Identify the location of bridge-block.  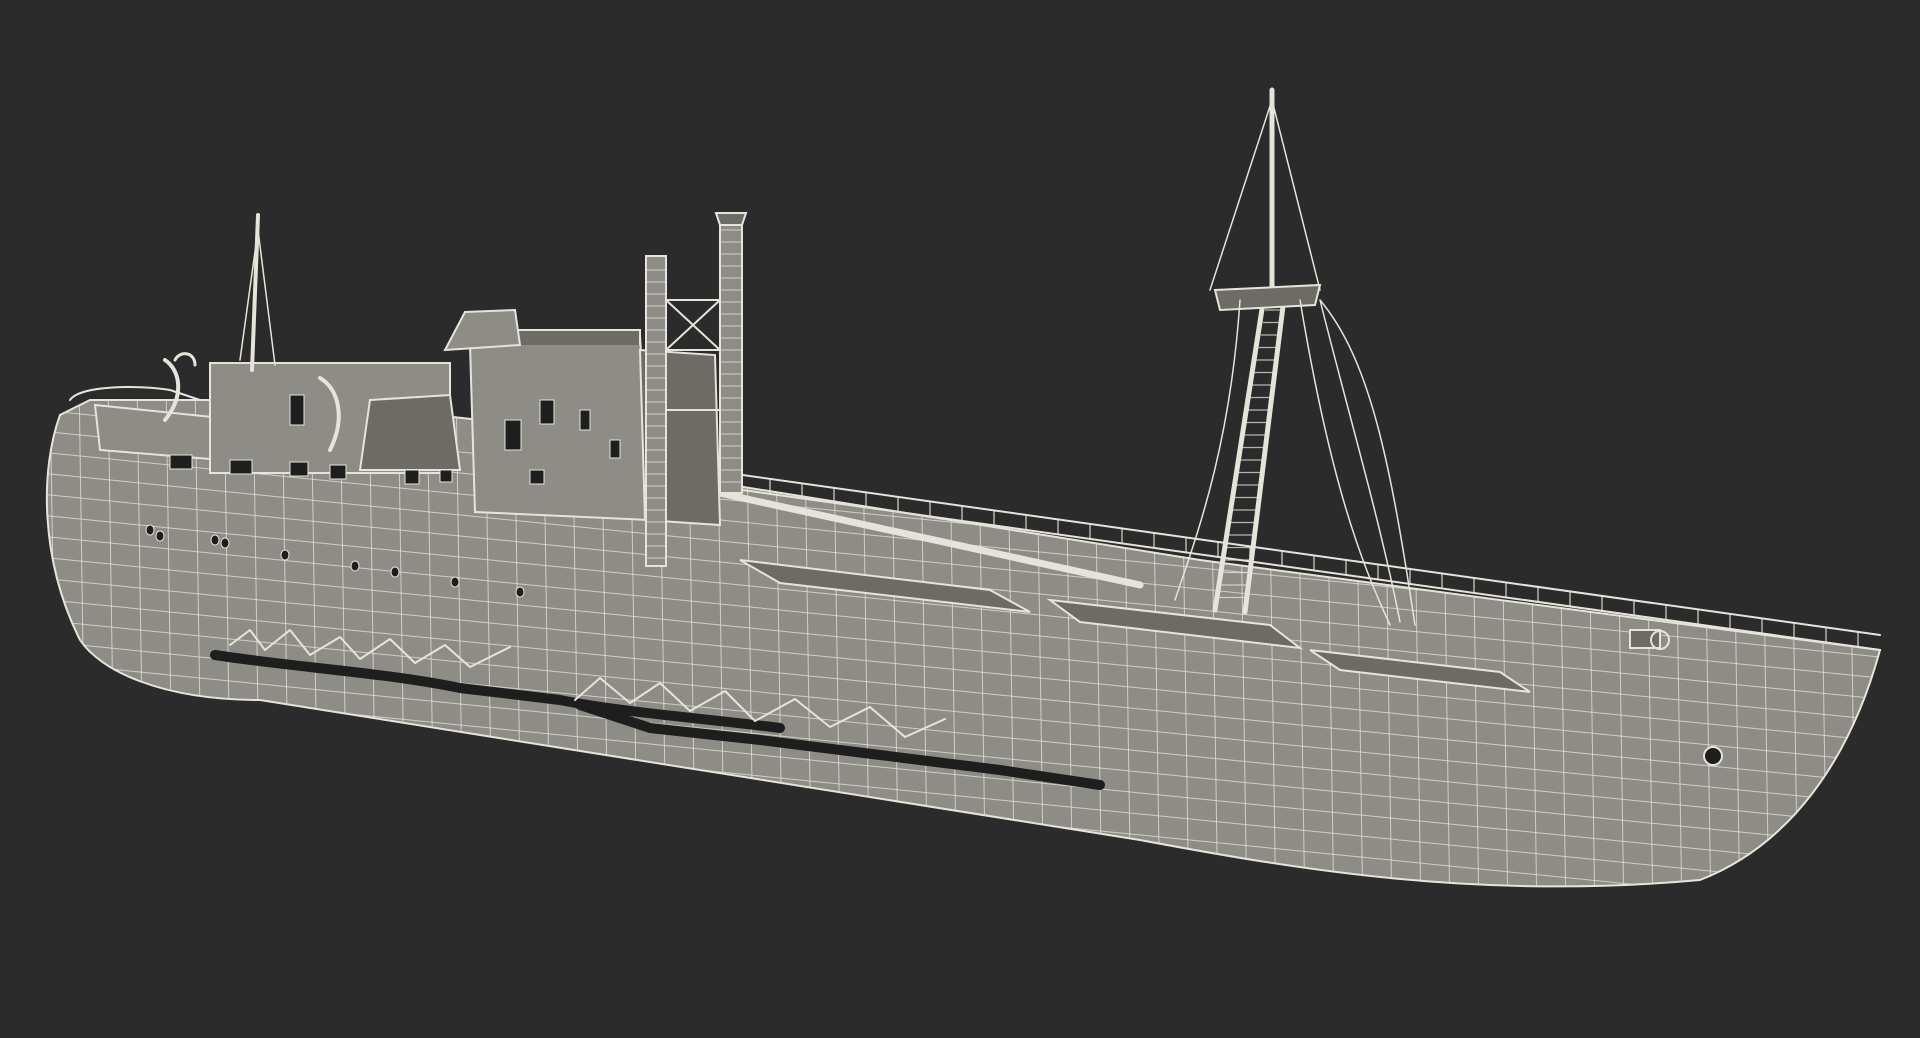
(560, 427).